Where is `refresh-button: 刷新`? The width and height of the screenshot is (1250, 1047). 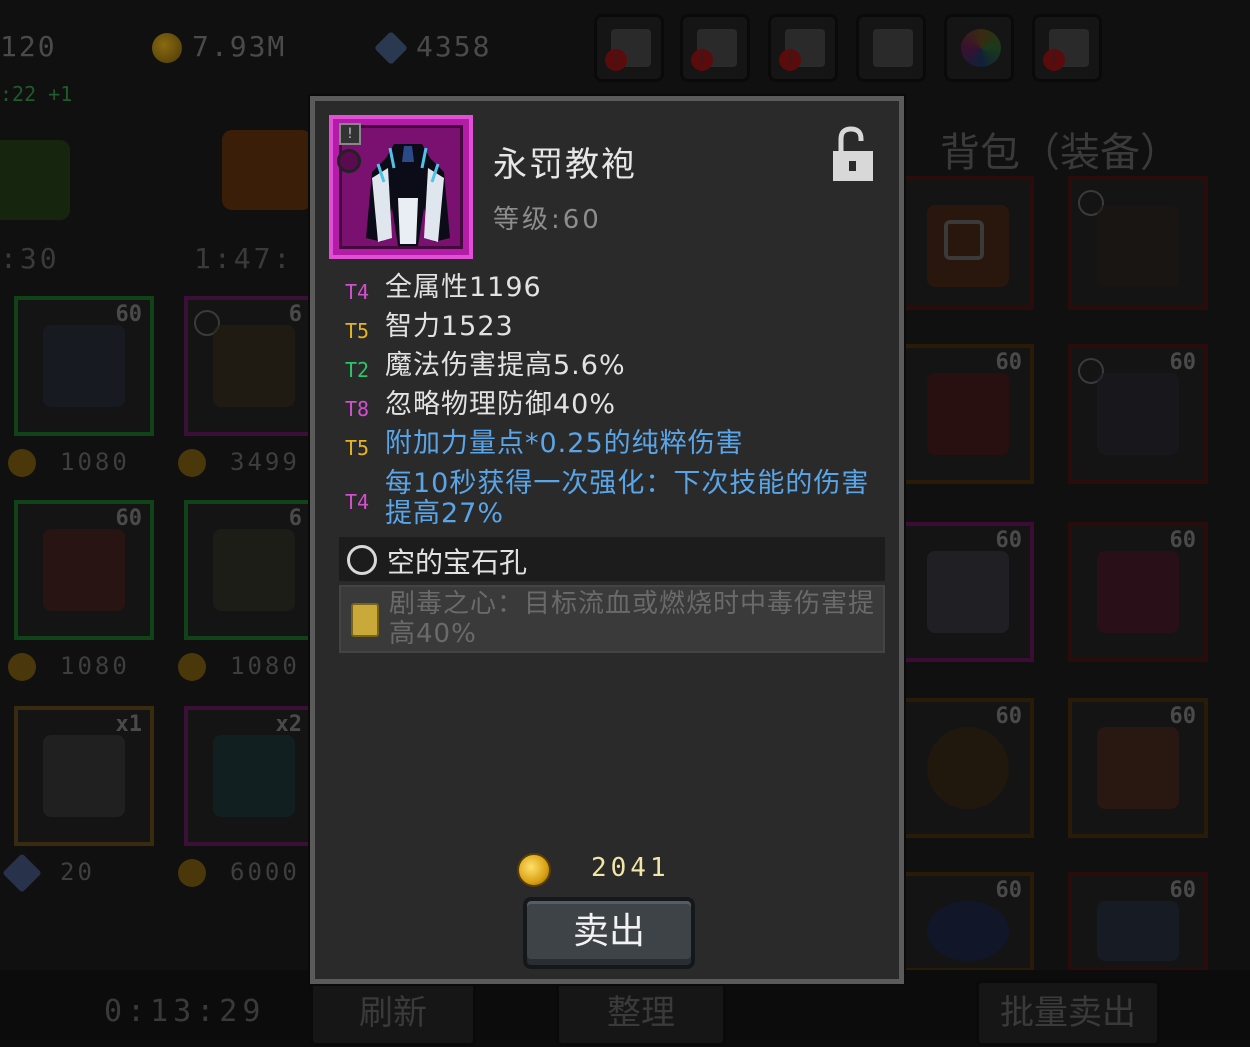
refresh-button: 刷新 is located at coordinates (393, 1013).